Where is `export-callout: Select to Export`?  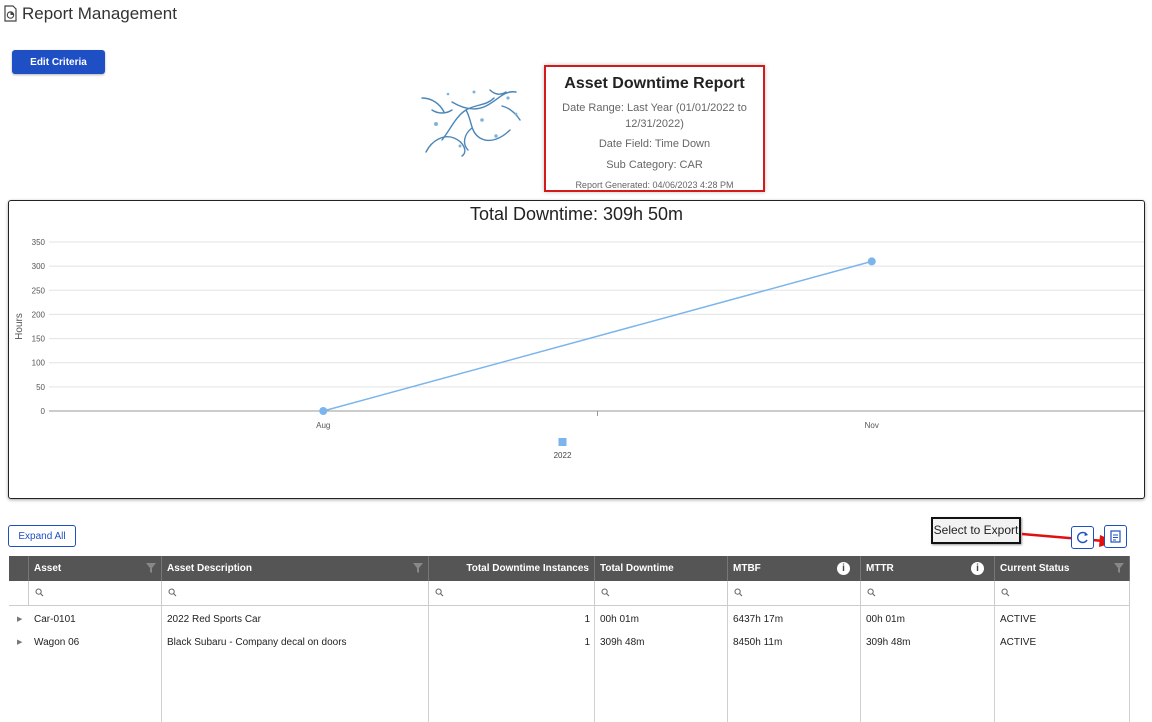 export-callout: Select to Export is located at coordinates (976, 530).